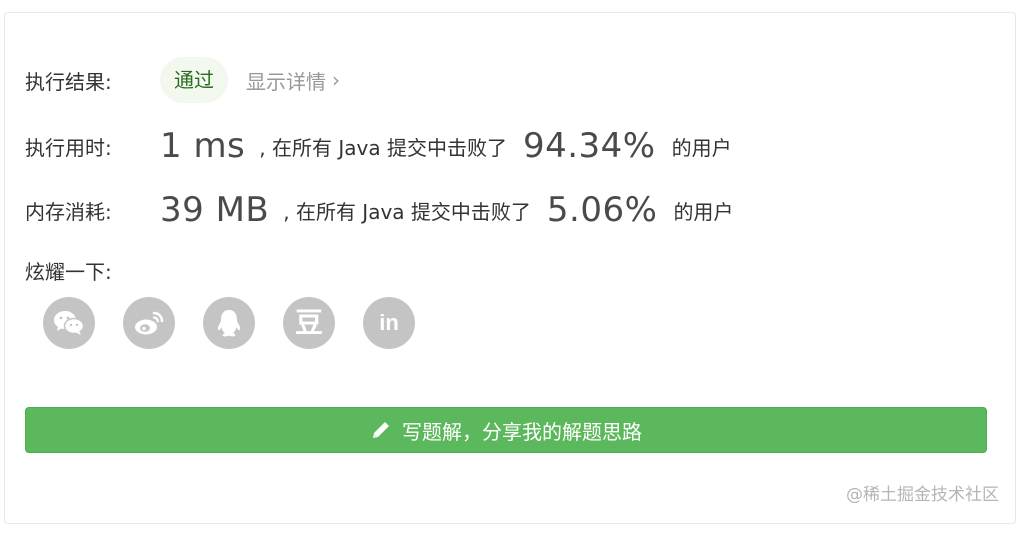 The width and height of the screenshot is (1020, 540). Describe the element at coordinates (194, 80) in the screenshot. I see `status-badge: 通过` at that location.